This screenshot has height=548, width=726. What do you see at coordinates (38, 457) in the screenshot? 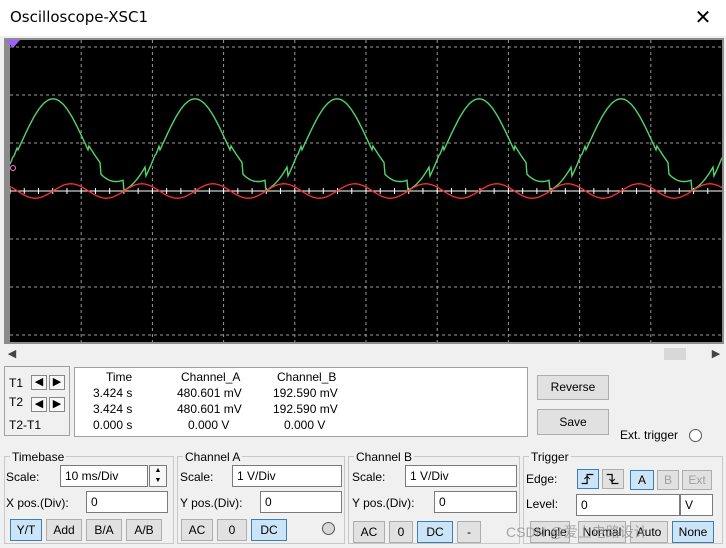
I see `timebase-title: Timebase` at bounding box center [38, 457].